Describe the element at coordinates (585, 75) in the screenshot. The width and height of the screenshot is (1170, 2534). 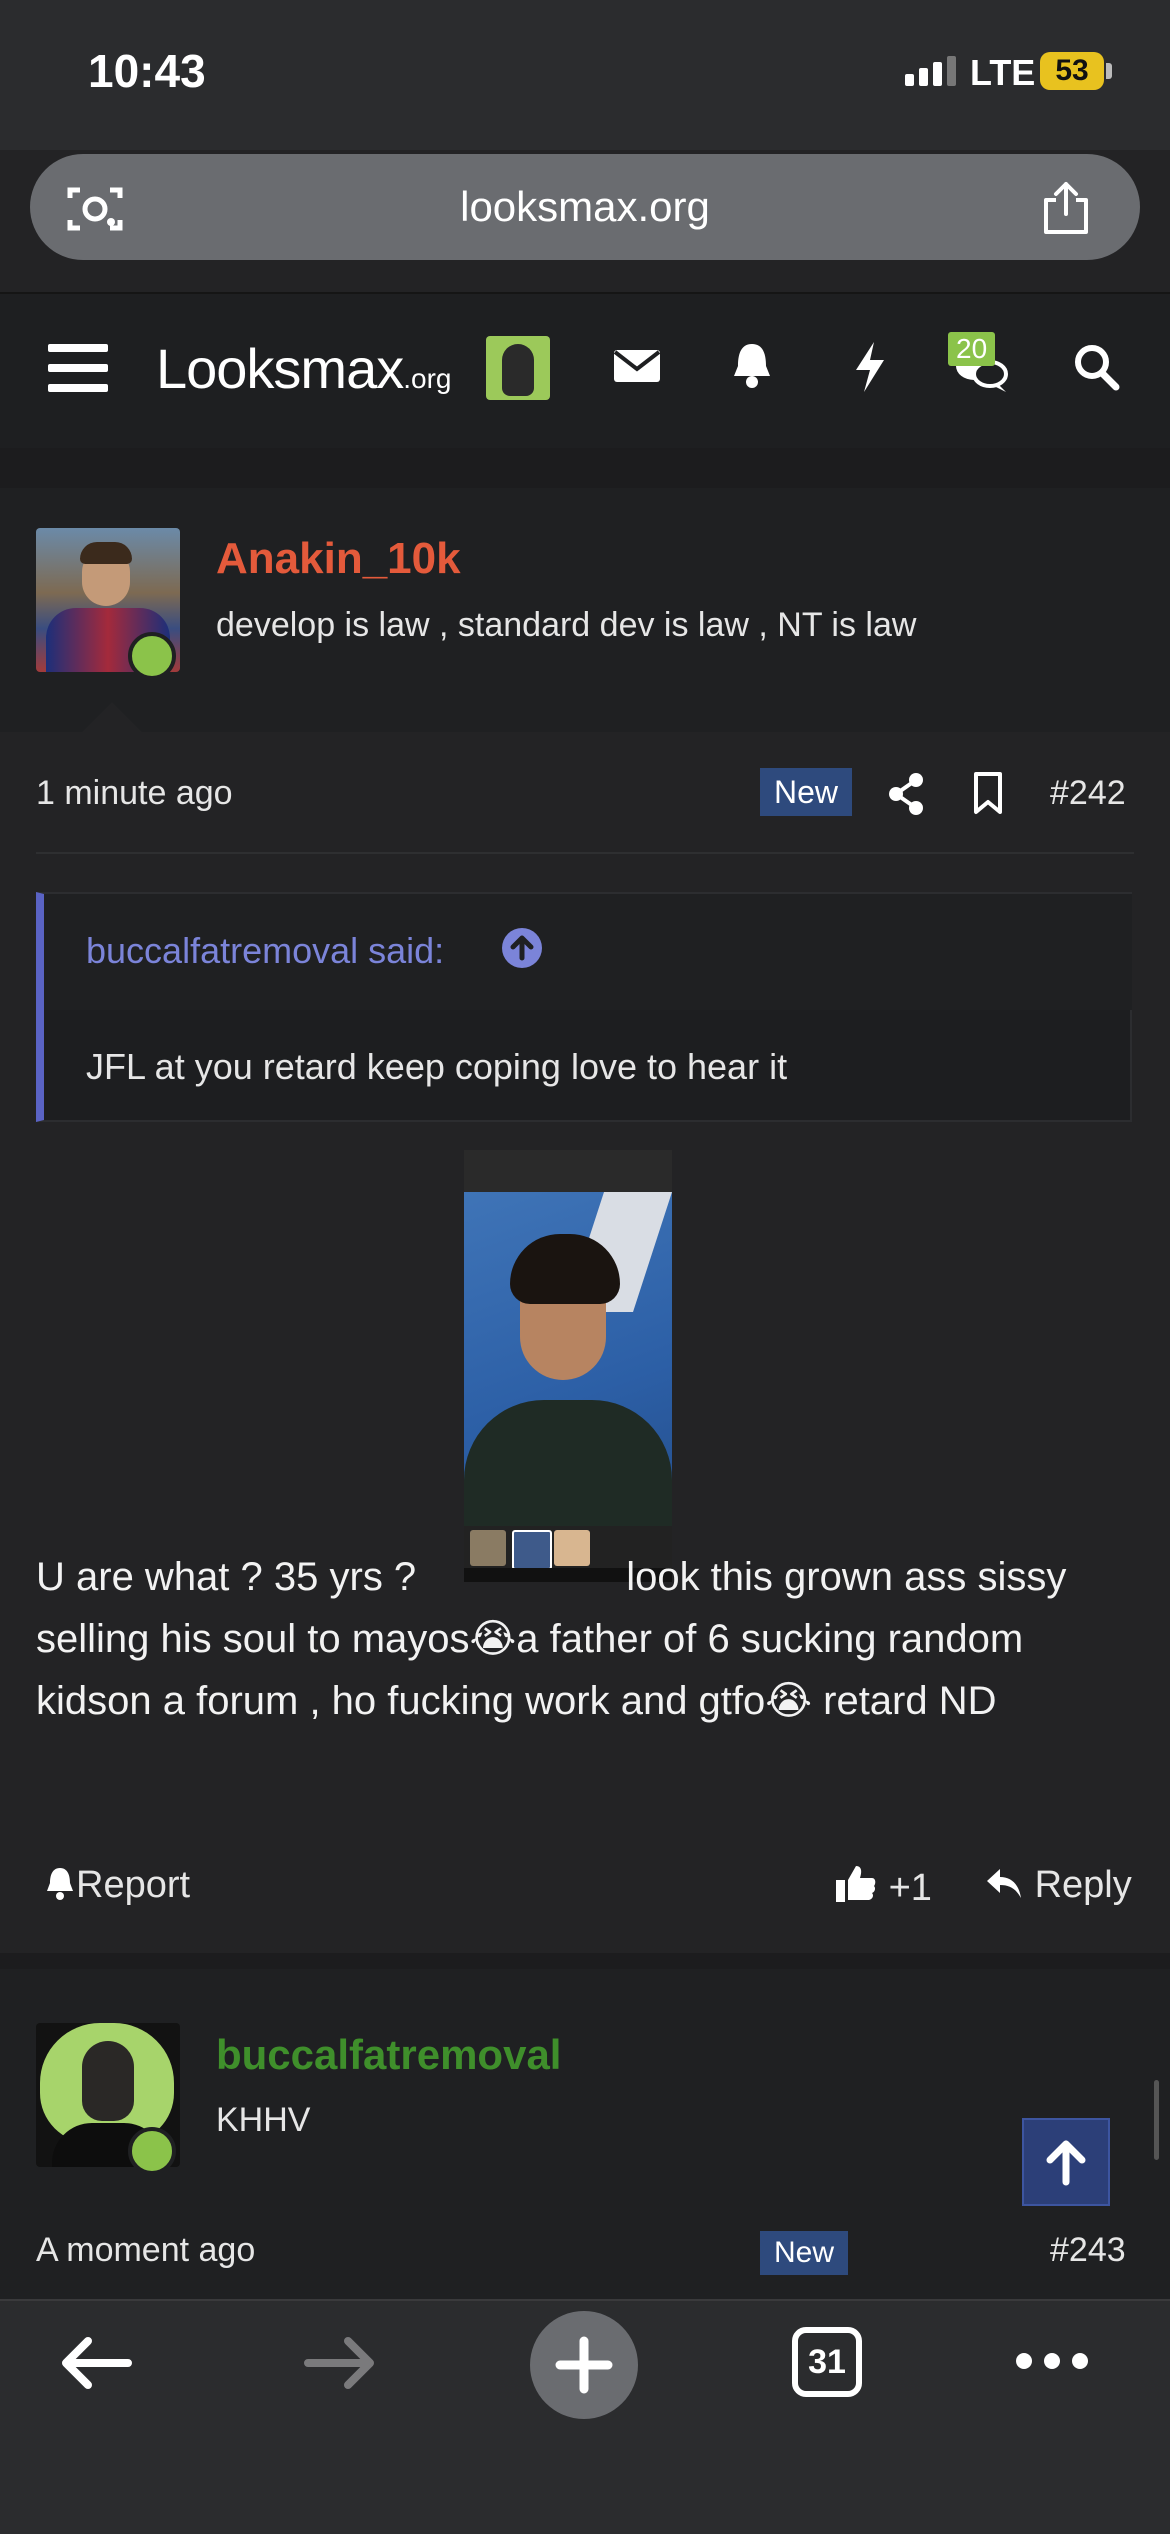
I see `status-bar: 10:43 LTE 53` at that location.